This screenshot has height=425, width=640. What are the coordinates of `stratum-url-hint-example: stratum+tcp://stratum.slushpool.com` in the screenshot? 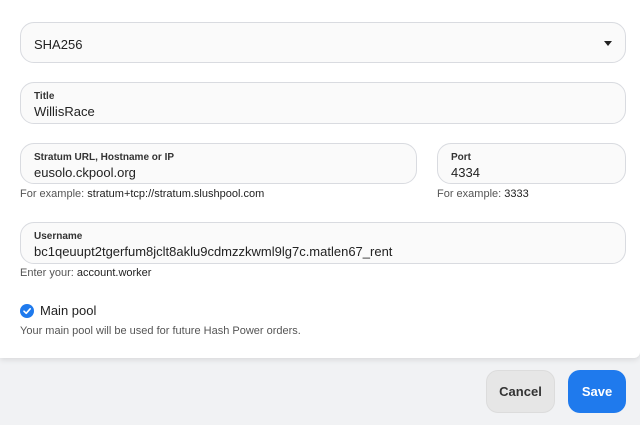 It's located at (176, 194).